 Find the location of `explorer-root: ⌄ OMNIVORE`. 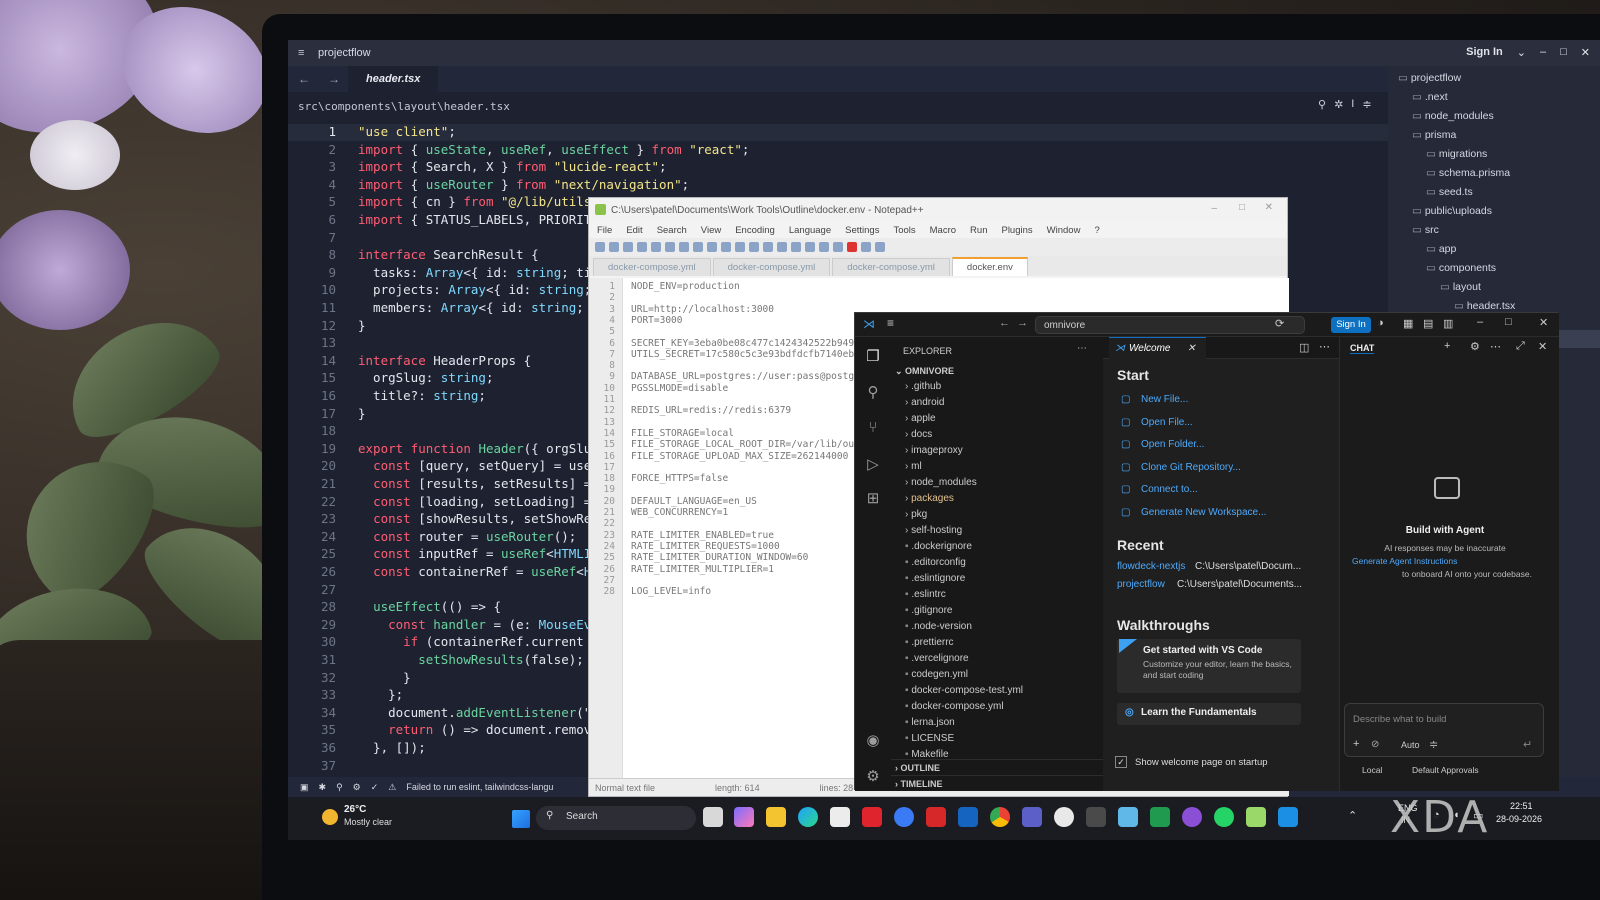

explorer-root: ⌄ OMNIVORE is located at coordinates (997, 371).